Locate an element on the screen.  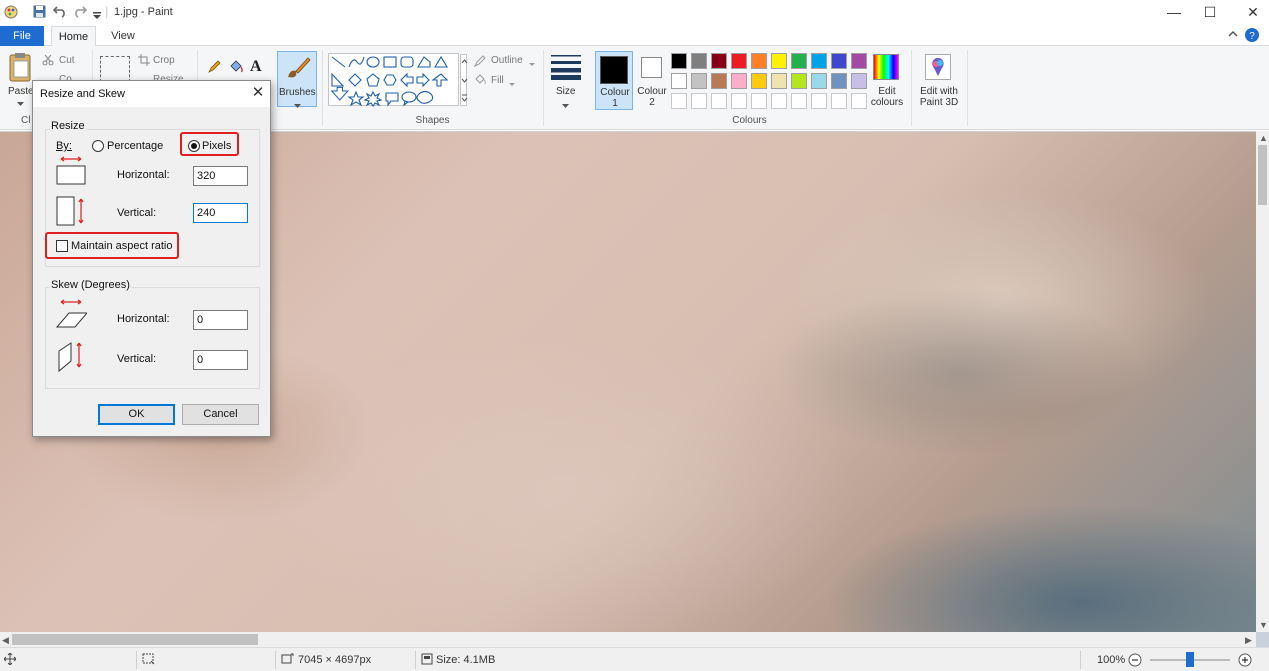
collapse-ribbon-icon is located at coordinates (1233, 35).